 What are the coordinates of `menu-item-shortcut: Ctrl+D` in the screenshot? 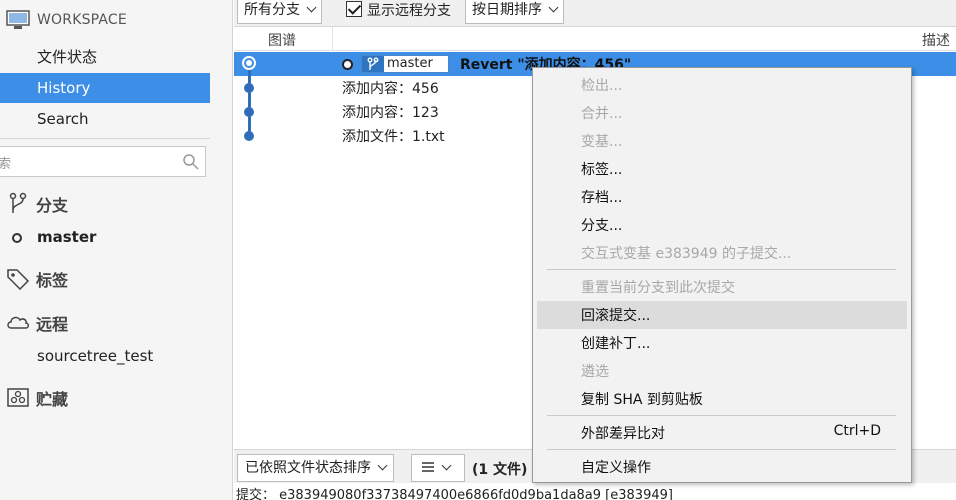 It's located at (857, 431).